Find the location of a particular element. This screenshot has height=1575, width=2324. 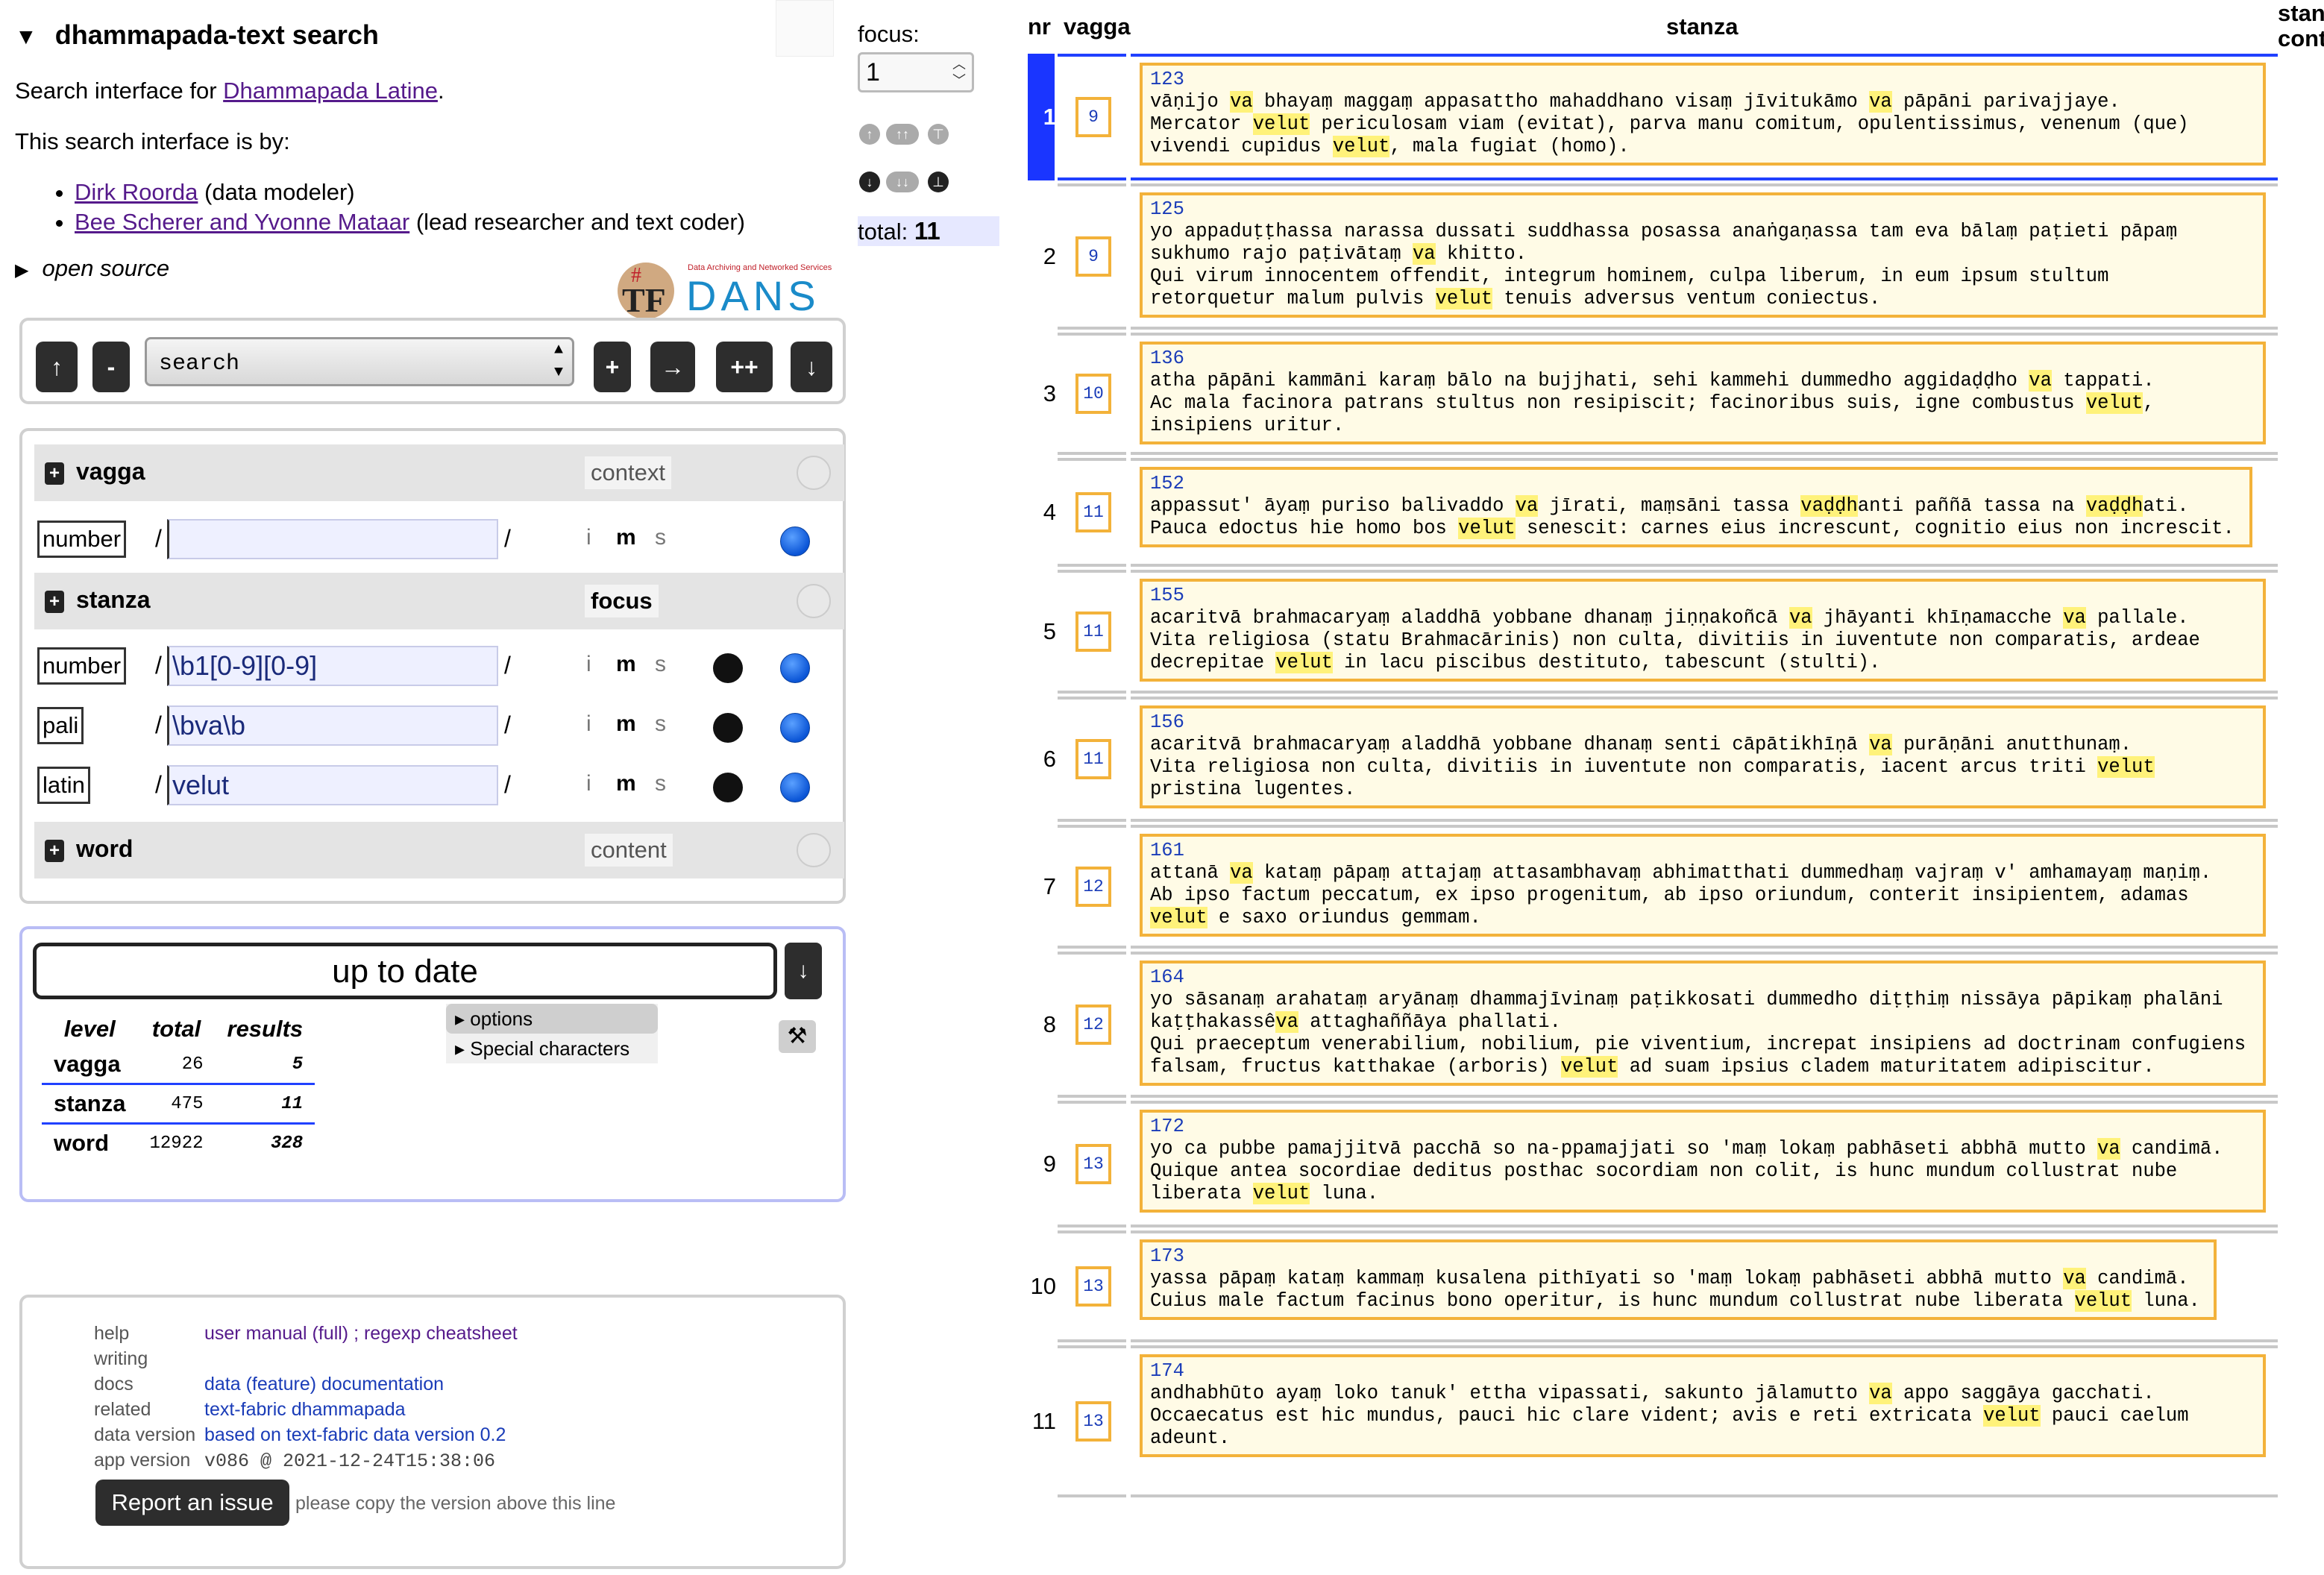

options-toggle: ▸ options is located at coordinates (552, 1019).